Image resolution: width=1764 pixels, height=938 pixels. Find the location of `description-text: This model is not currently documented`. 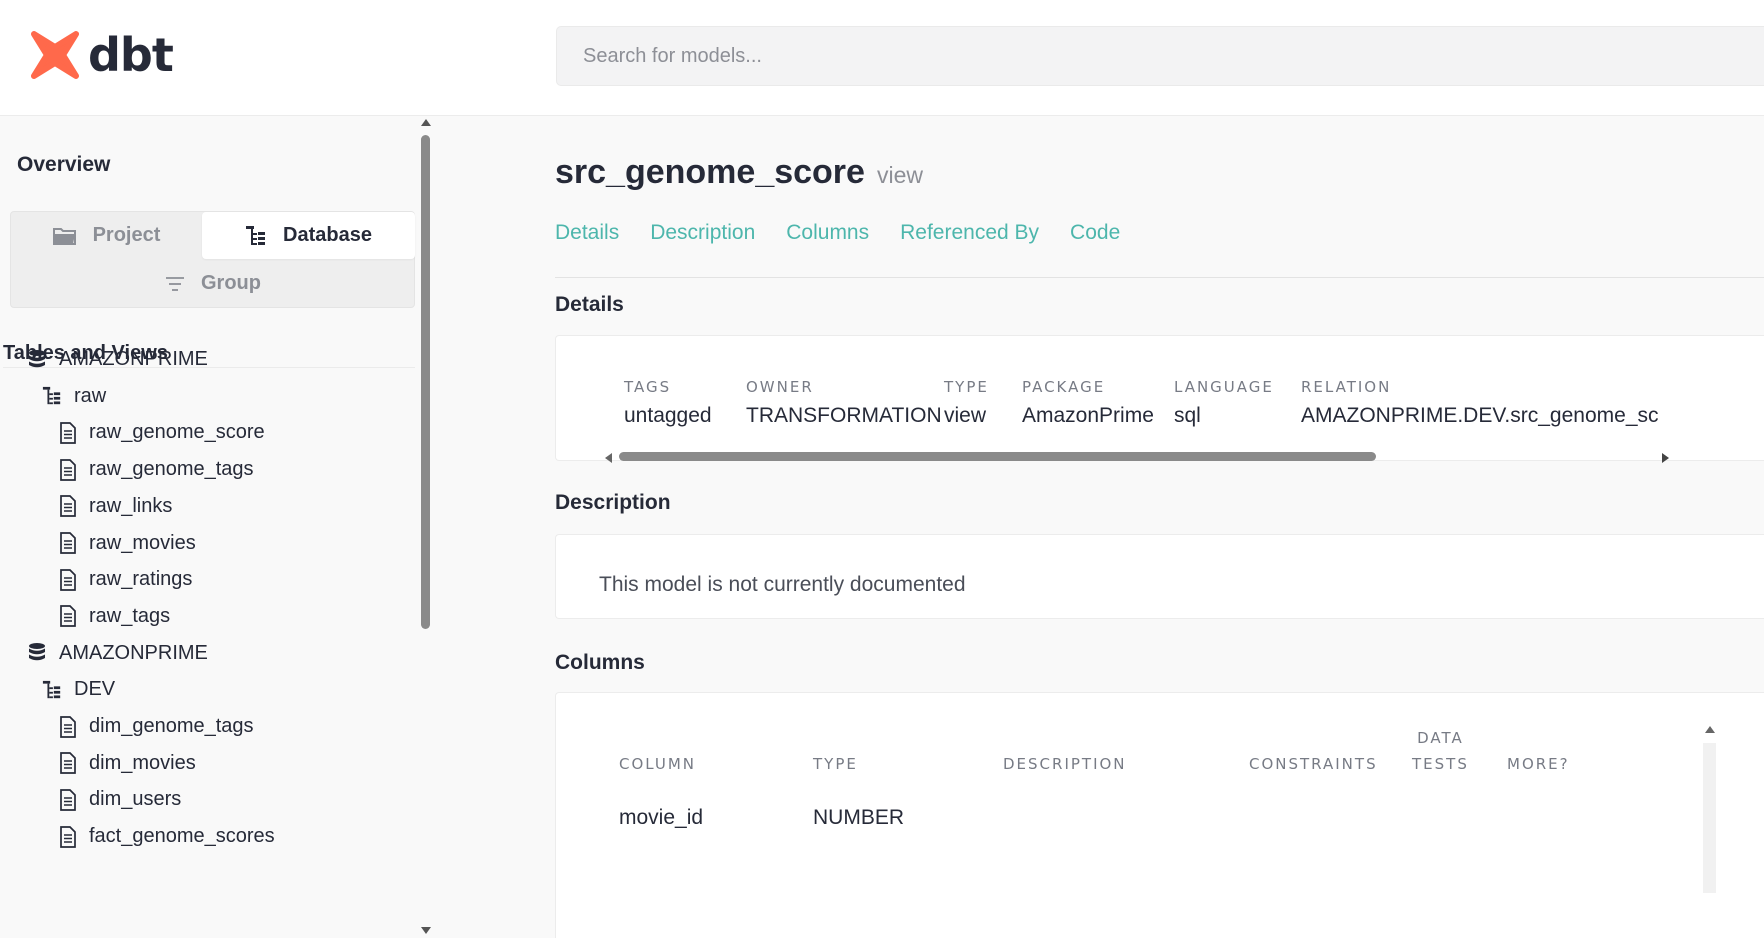

description-text: This model is not currently documented is located at coordinates (782, 584).